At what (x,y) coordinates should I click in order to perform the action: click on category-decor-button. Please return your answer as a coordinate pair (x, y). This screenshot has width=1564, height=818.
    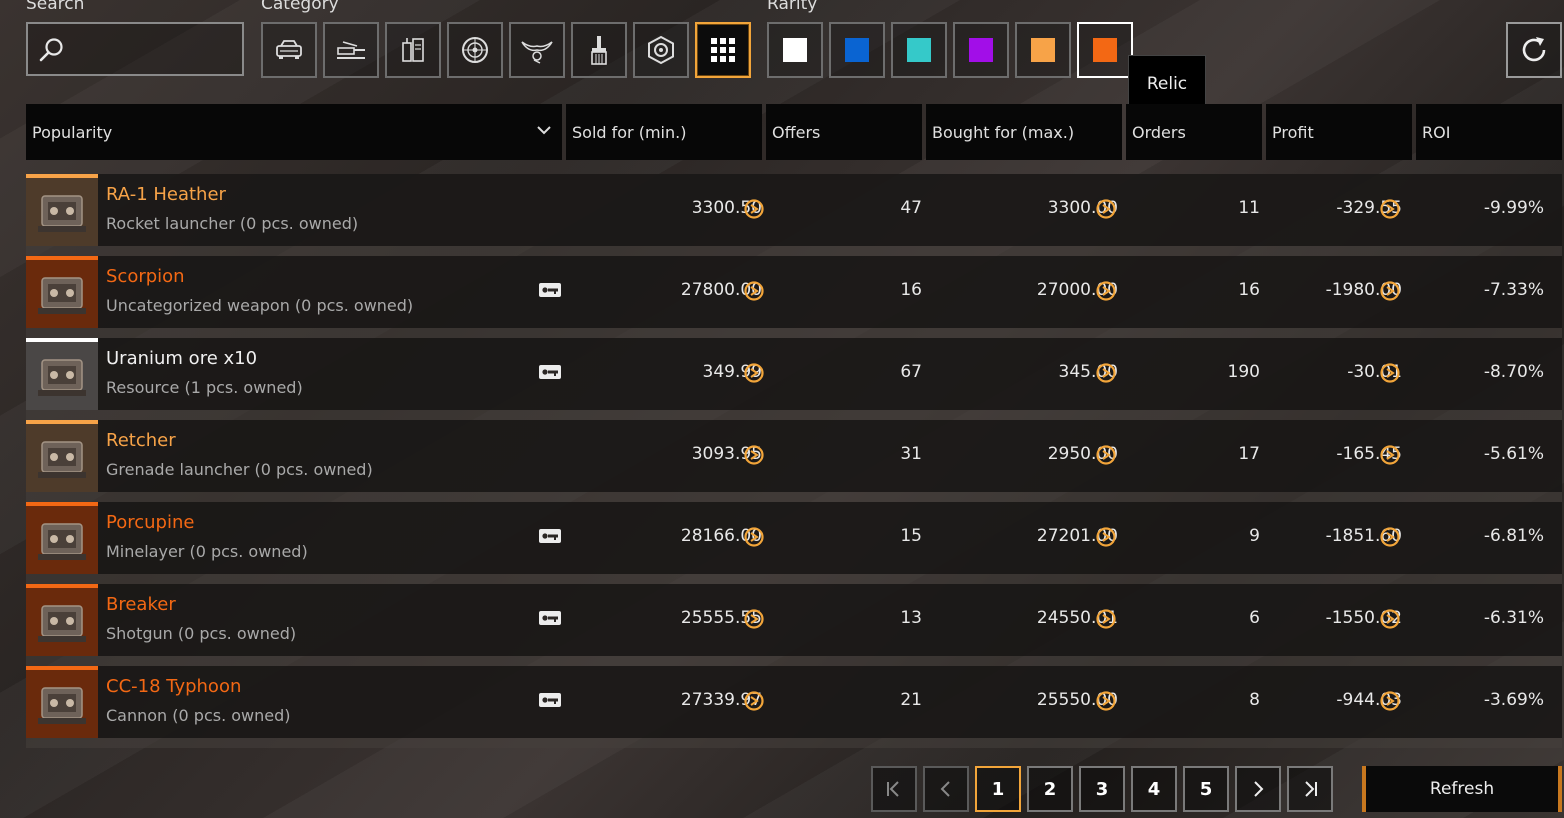
    Looking at the image, I should click on (537, 50).